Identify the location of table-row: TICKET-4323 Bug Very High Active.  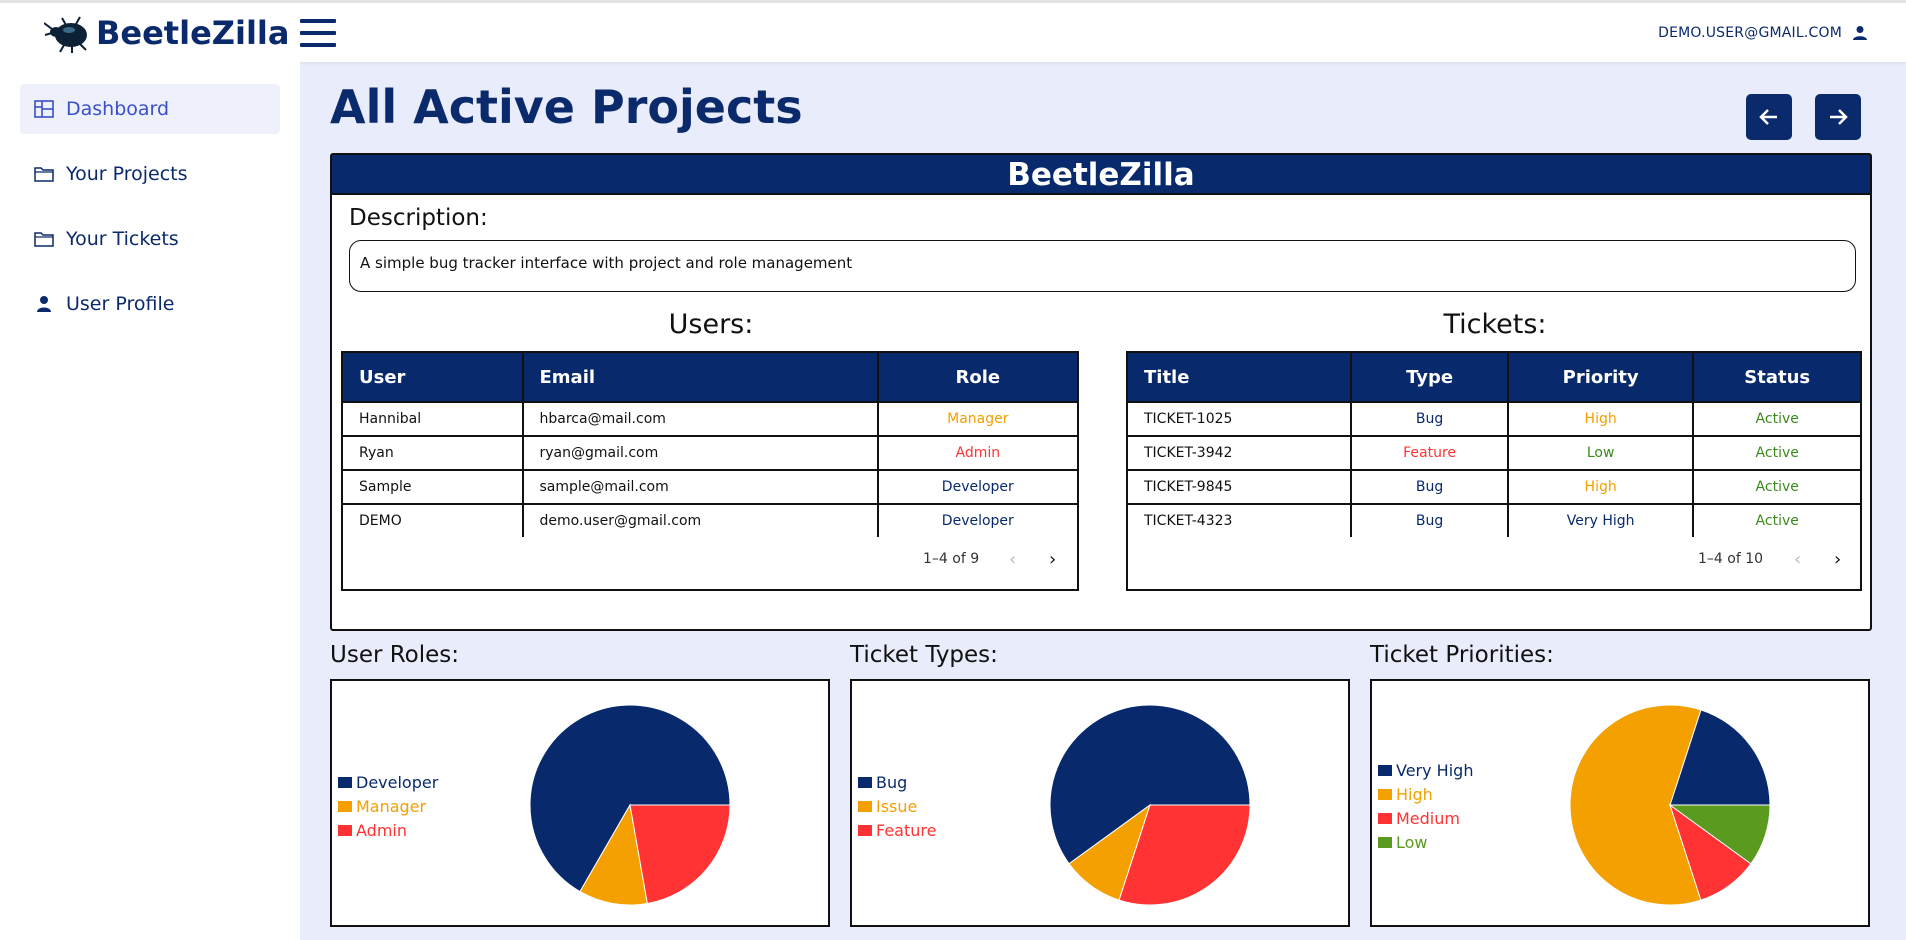
(1493, 521).